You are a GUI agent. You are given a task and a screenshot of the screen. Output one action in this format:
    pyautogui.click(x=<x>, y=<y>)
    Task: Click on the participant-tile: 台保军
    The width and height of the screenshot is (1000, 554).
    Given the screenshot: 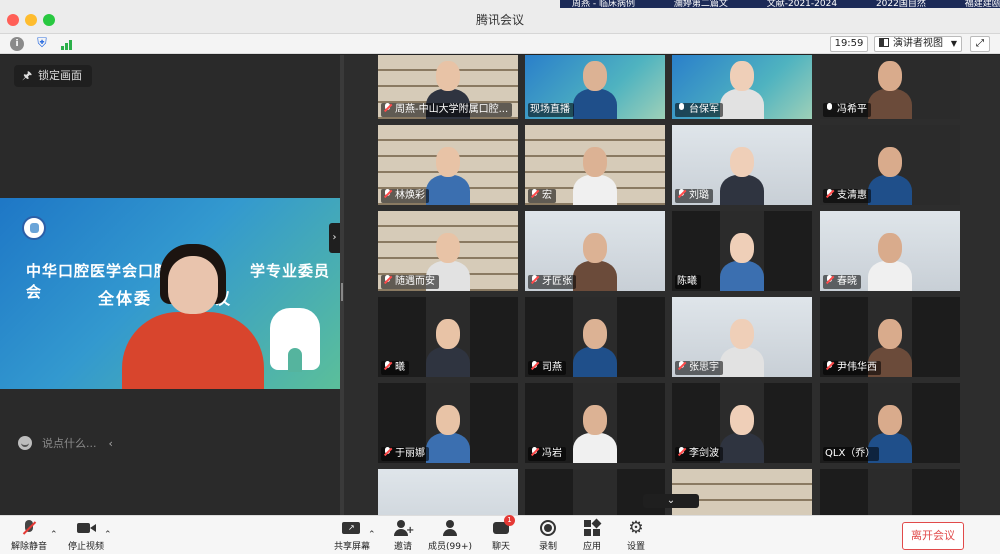 What is the action you would take?
    pyautogui.click(x=742, y=87)
    